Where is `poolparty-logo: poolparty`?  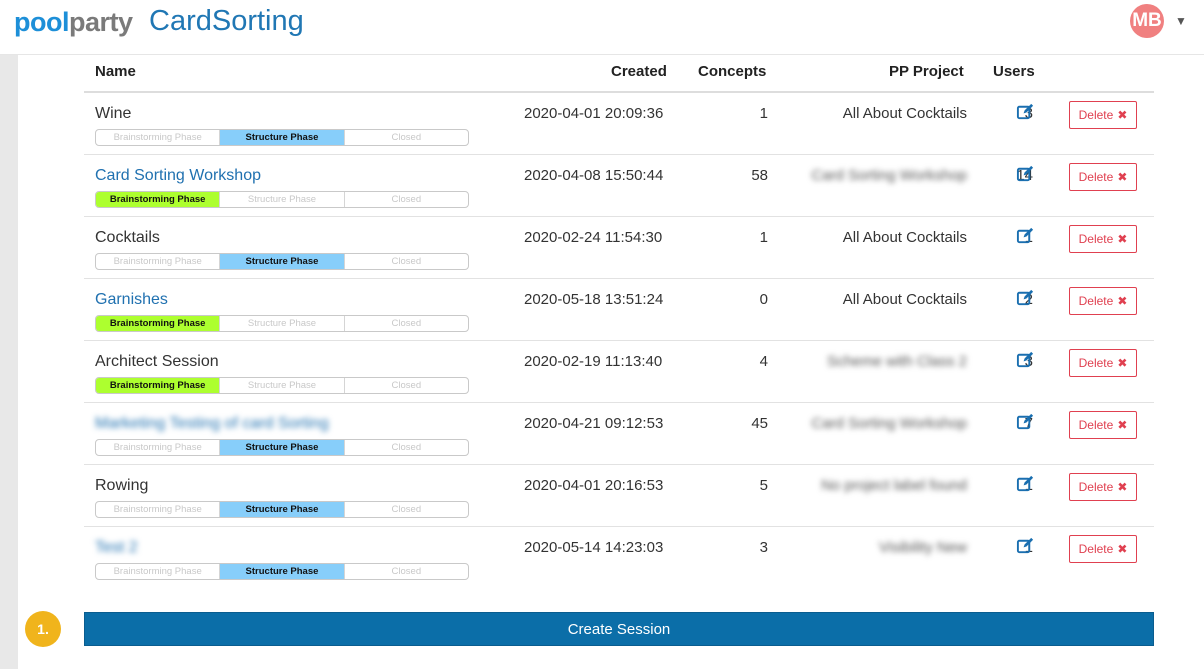 poolparty-logo: poolparty is located at coordinates (73, 22).